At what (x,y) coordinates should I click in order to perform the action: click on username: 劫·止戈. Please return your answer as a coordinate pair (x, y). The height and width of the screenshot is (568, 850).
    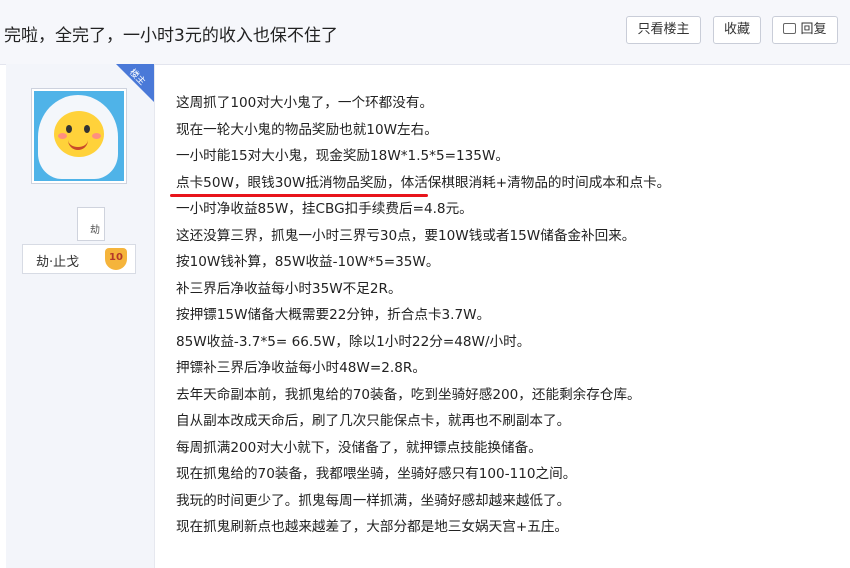
    Looking at the image, I should click on (57, 260).